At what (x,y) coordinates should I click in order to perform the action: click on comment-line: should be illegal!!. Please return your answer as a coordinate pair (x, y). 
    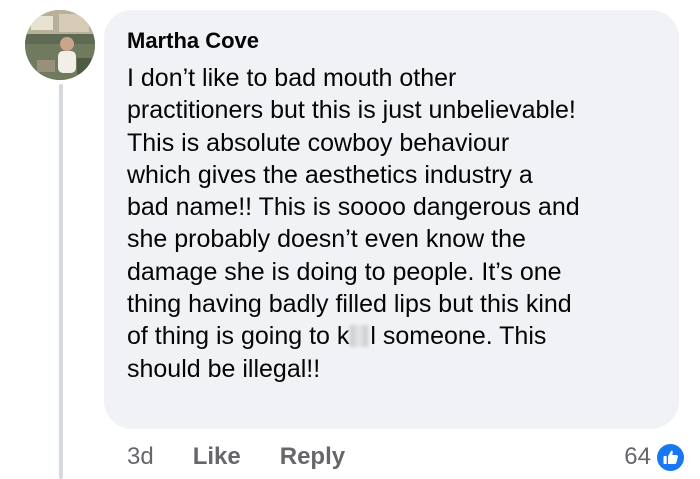
    Looking at the image, I should click on (224, 368).